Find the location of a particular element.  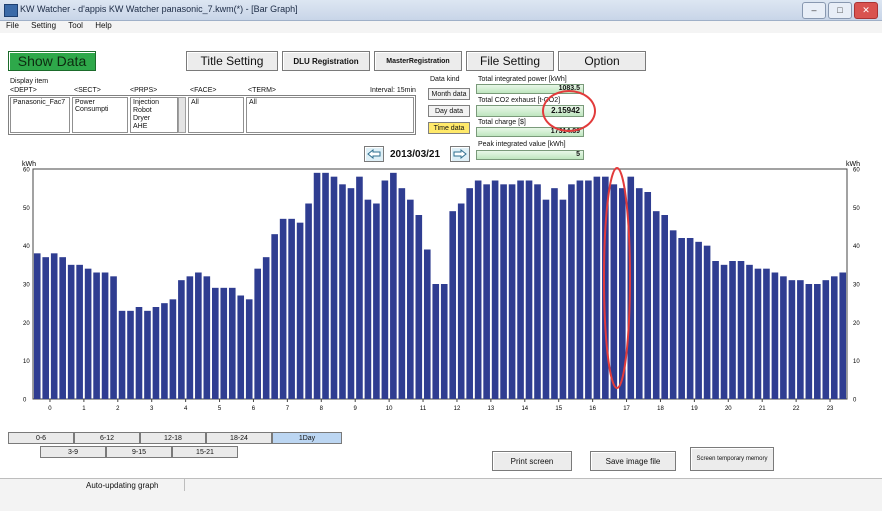

prps-list: Injection Robot Dryer AHE is located at coordinates (154, 115).